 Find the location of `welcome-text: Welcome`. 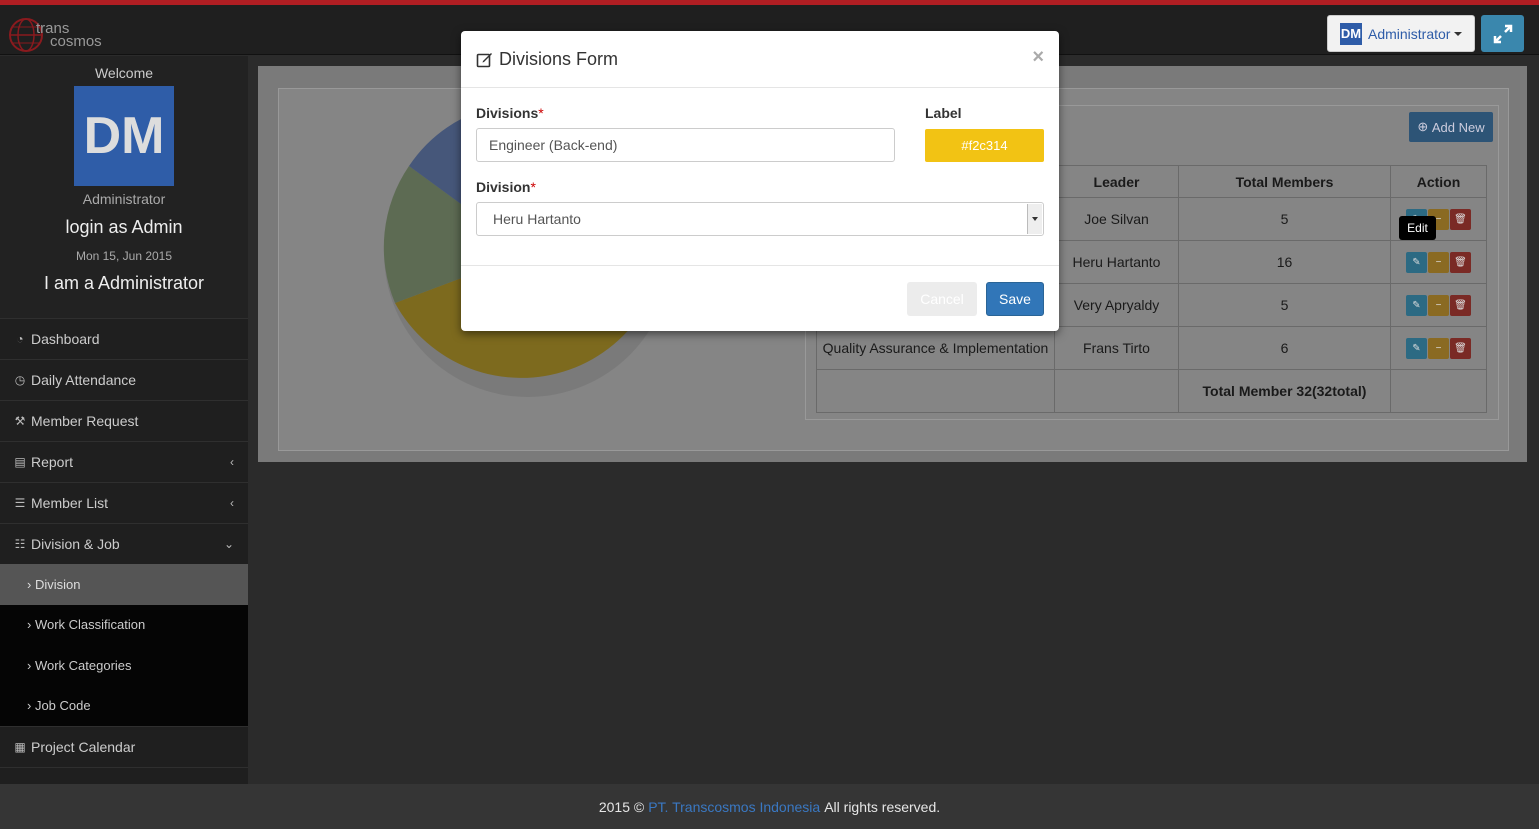

welcome-text: Welcome is located at coordinates (124, 73).